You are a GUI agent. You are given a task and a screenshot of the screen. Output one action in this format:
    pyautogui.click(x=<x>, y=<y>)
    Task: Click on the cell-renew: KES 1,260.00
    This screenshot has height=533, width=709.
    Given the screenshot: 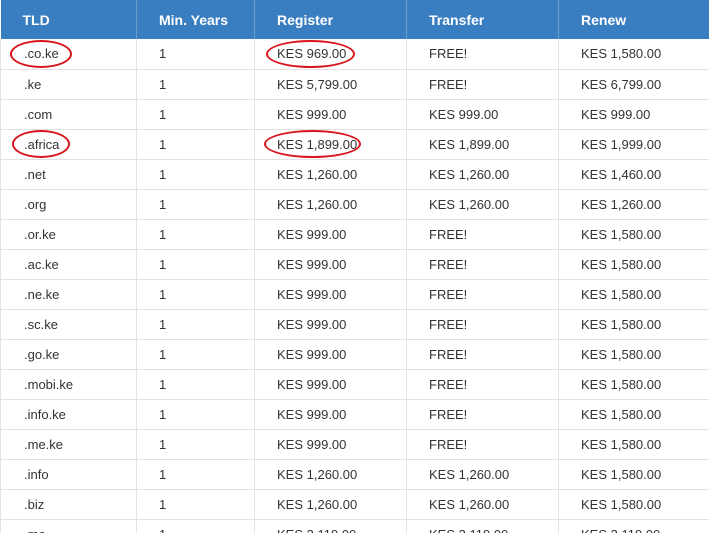 What is the action you would take?
    pyautogui.click(x=633, y=204)
    